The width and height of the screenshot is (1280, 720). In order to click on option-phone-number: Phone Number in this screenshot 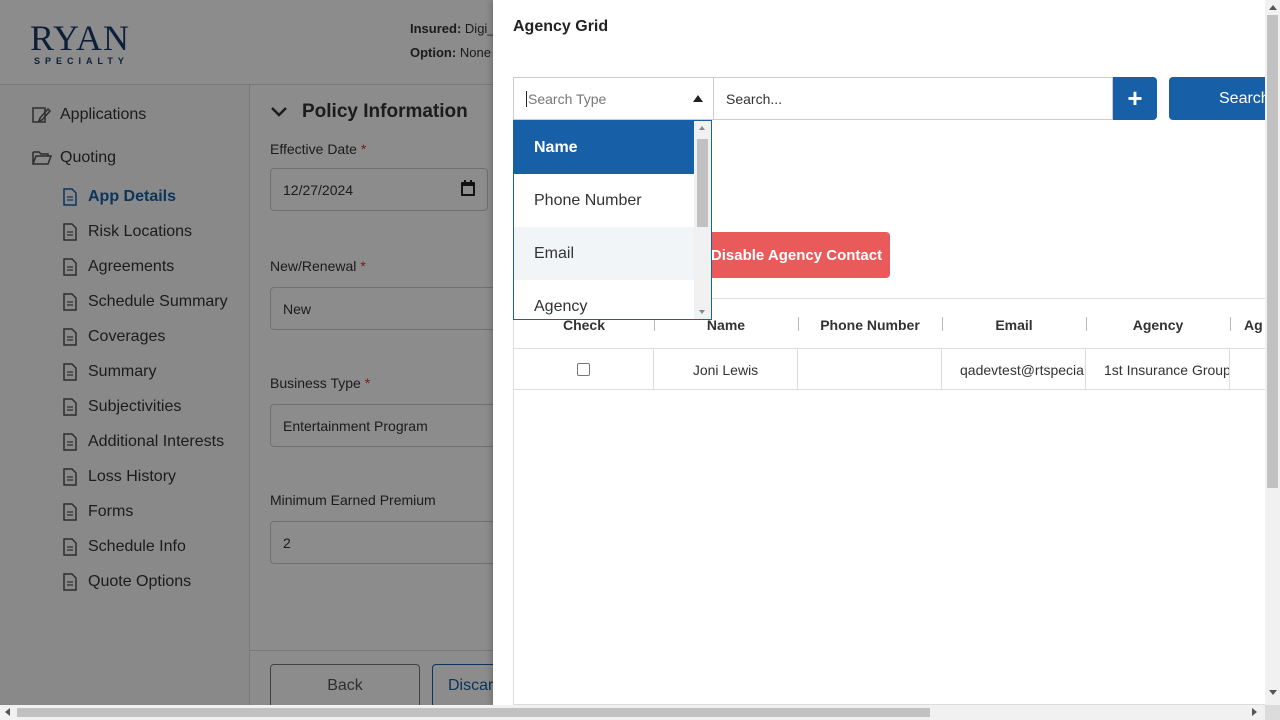, I will do `click(604, 200)`.